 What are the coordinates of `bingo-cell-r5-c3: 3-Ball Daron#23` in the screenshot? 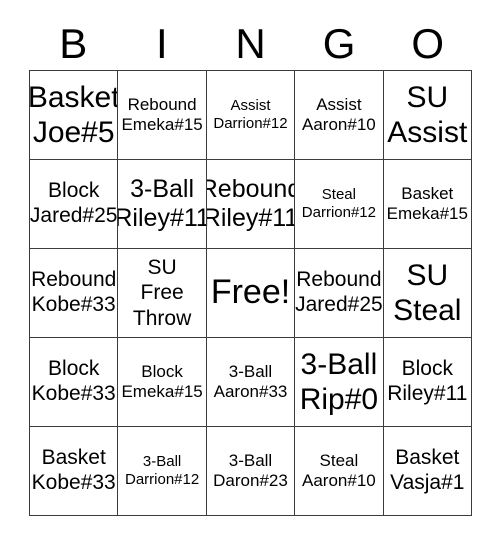 It's located at (251, 471).